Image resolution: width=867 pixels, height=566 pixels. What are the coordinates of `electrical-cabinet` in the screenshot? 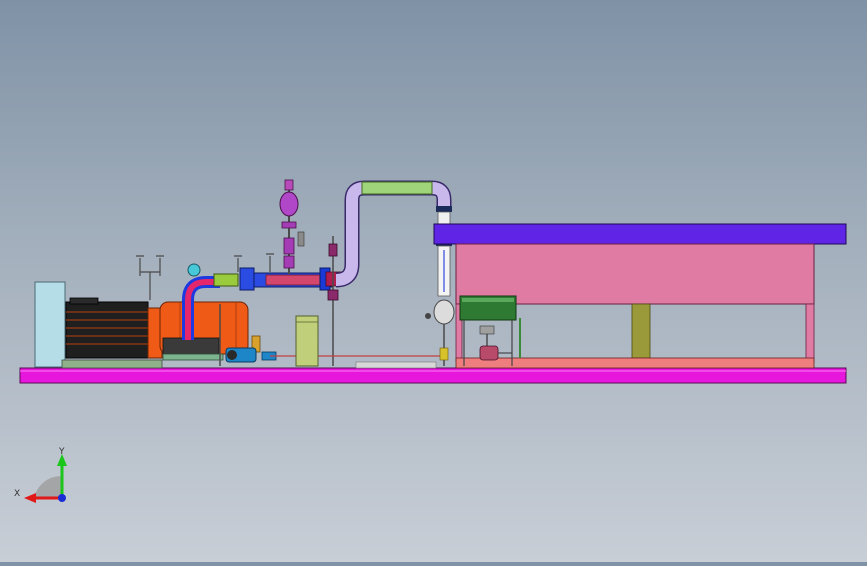 It's located at (50, 324).